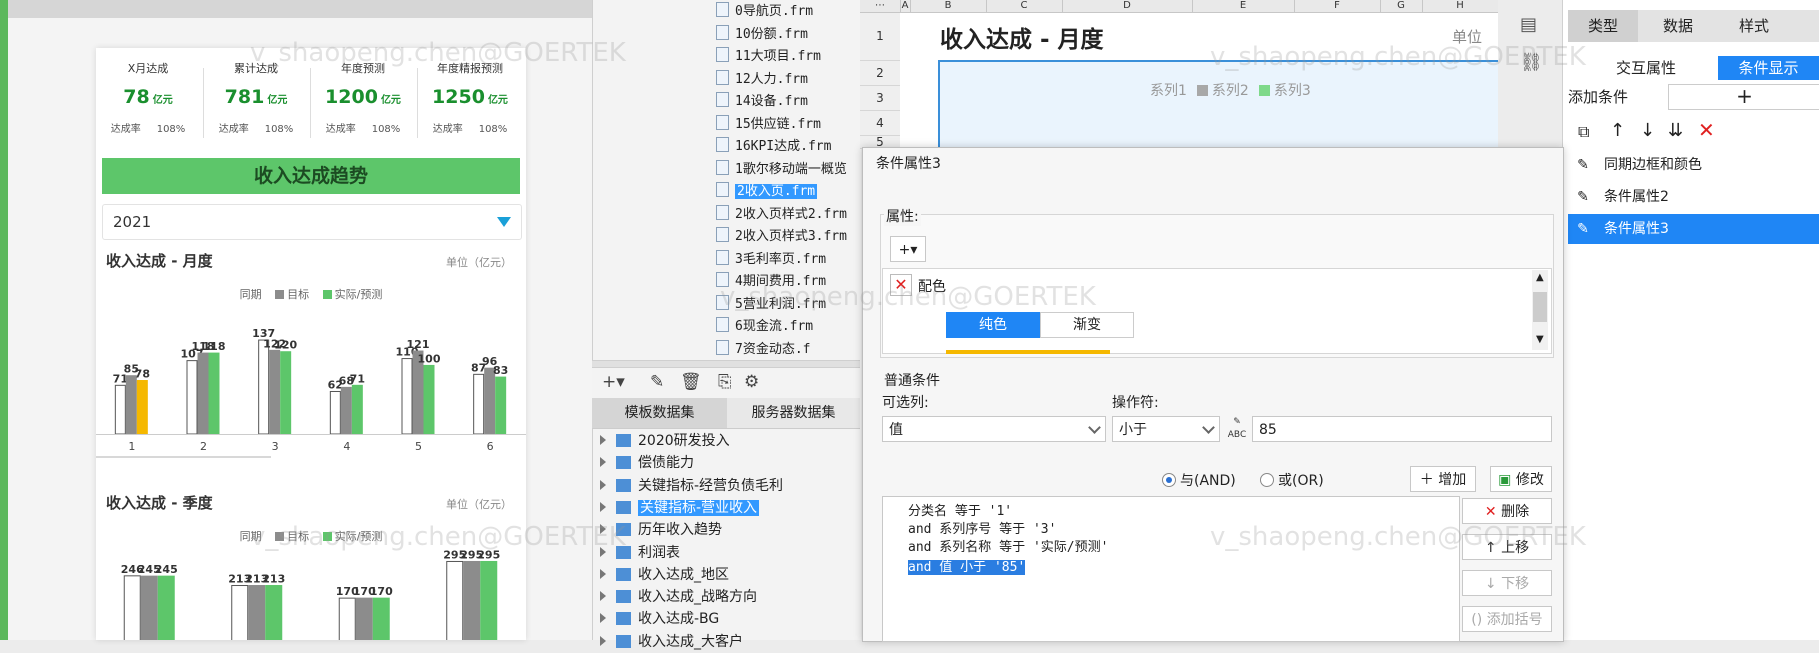 The width and height of the screenshot is (1819, 653). What do you see at coordinates (880, 98) in the screenshot?
I see `row-header-cell: 3` at bounding box center [880, 98].